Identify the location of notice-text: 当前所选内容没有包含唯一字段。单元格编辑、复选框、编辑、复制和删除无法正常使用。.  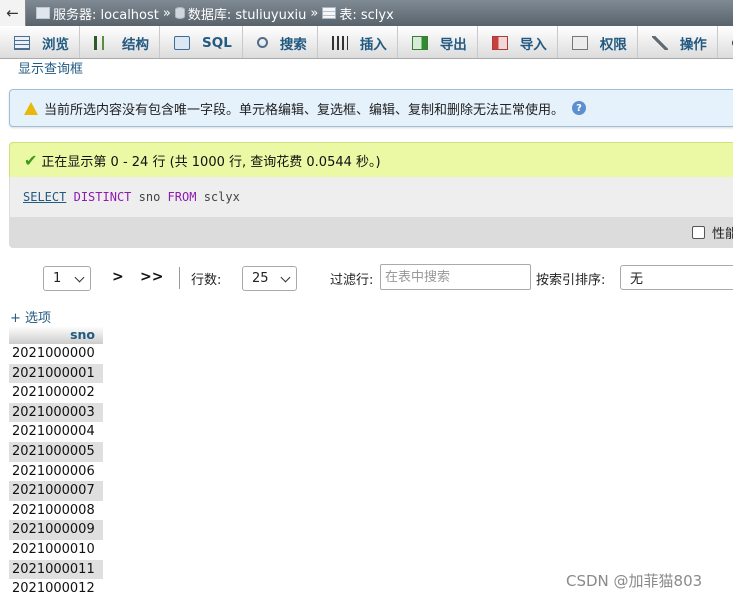
(304, 110).